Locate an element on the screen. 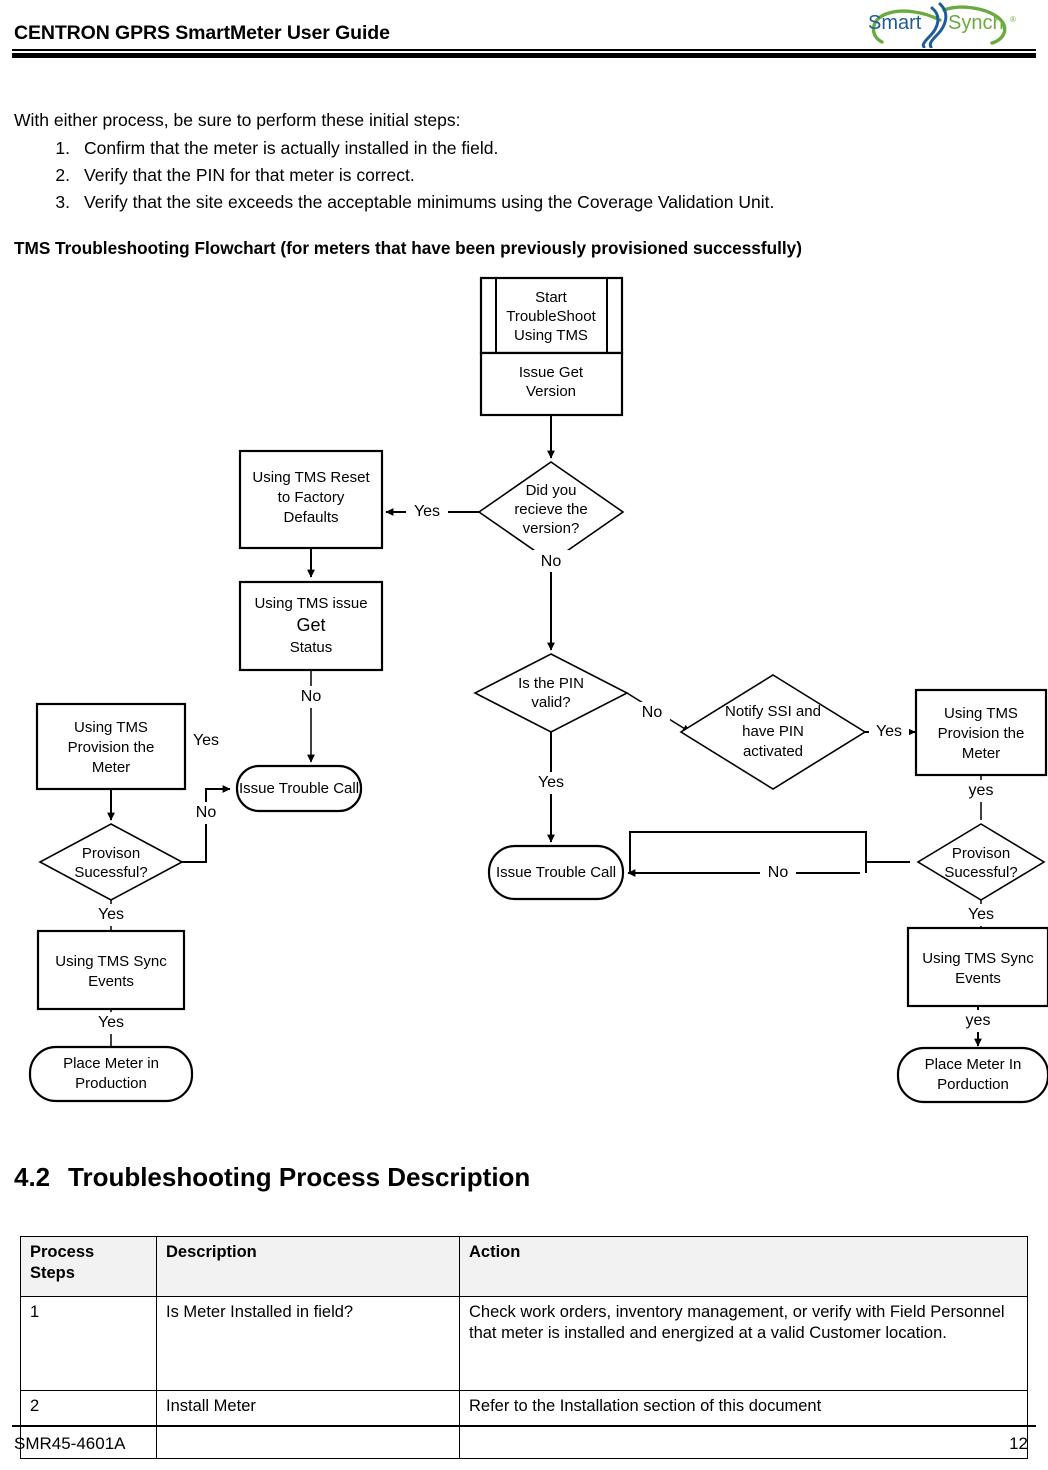  cell-step: 1 is located at coordinates (88, 1343).